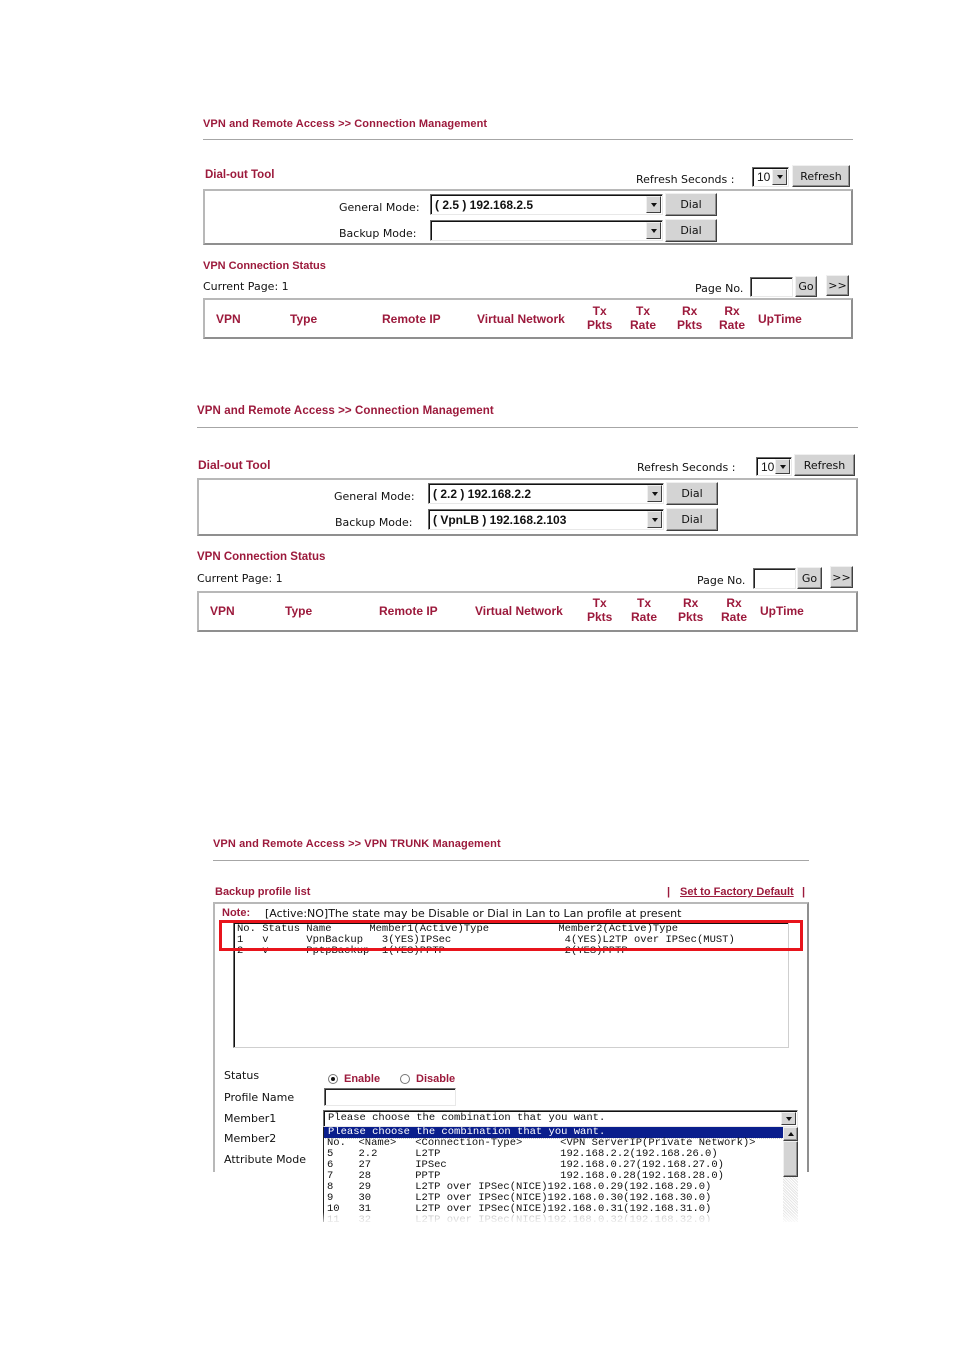 Image resolution: width=954 pixels, height=1351 pixels. Describe the element at coordinates (265, 1159) in the screenshot. I see `attribute-mode-label: Attribute Mode` at that location.